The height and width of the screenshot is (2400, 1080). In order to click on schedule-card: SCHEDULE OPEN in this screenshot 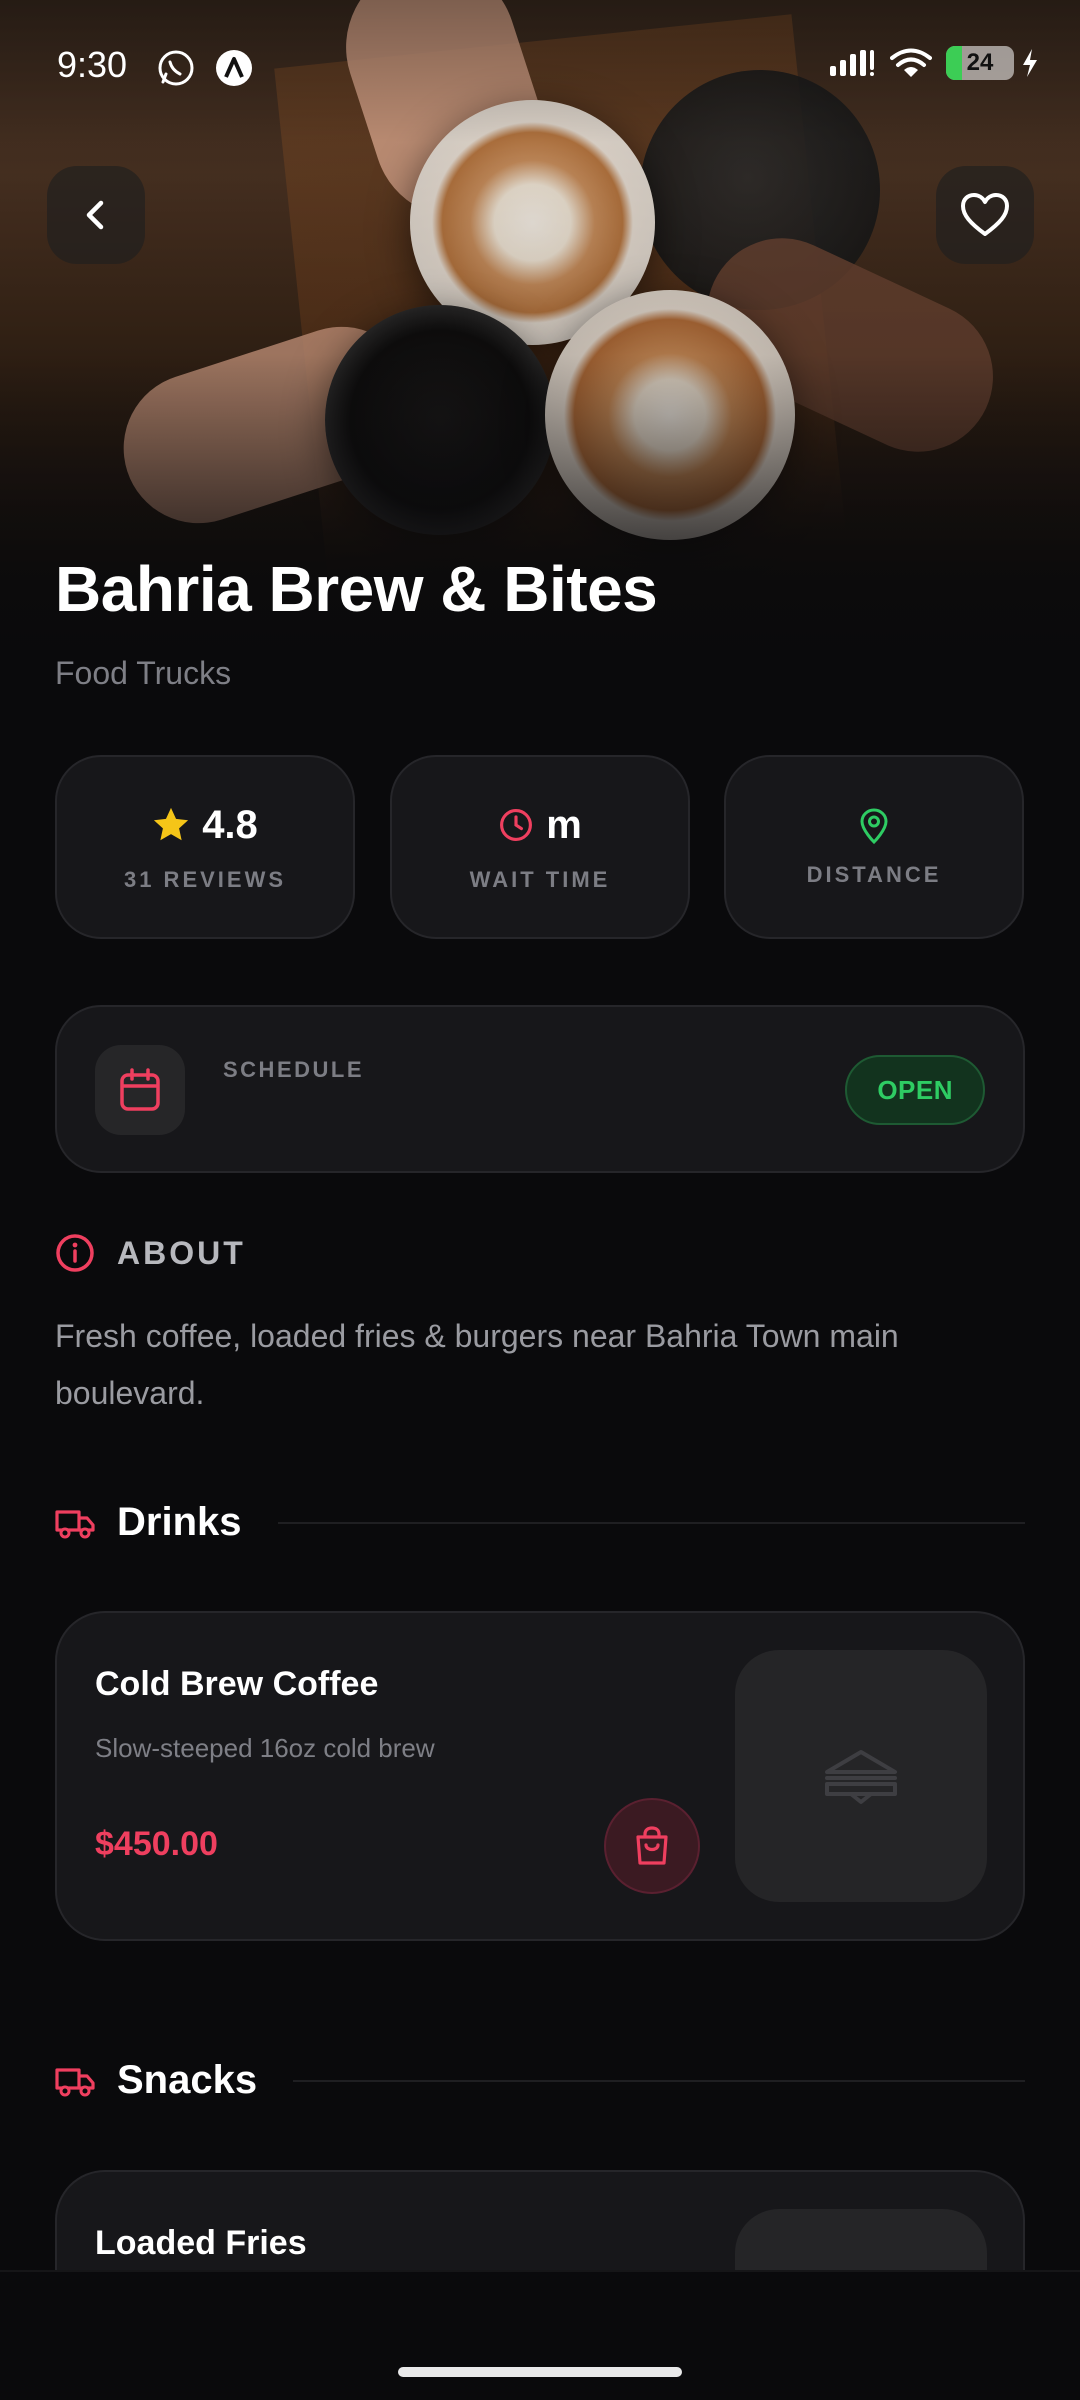, I will do `click(540, 1089)`.